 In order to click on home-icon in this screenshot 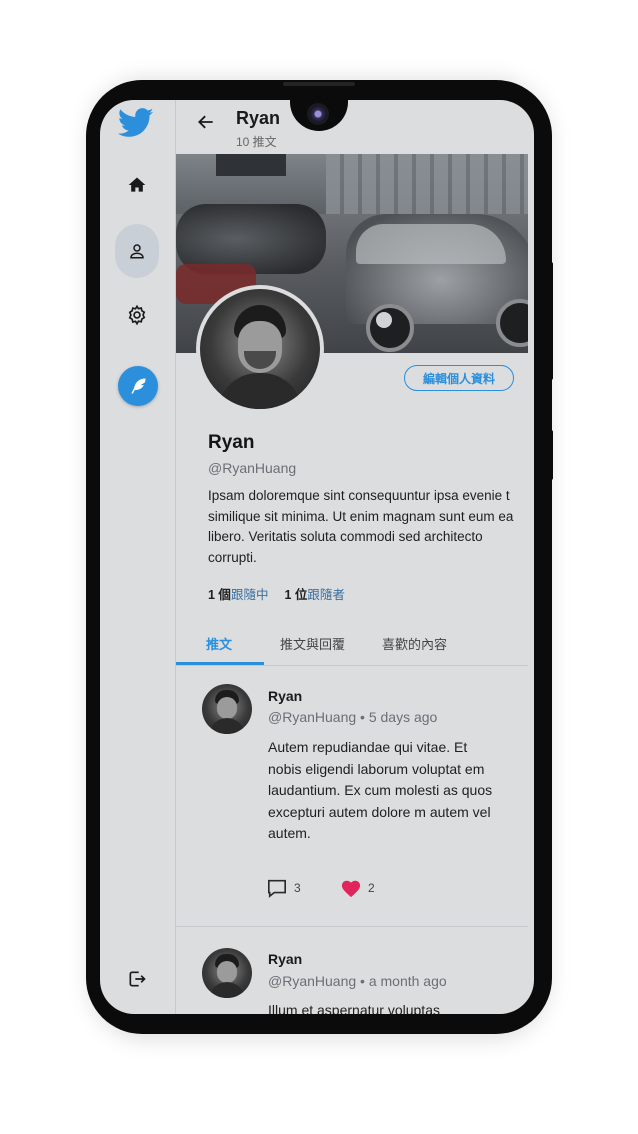, I will do `click(137, 184)`.